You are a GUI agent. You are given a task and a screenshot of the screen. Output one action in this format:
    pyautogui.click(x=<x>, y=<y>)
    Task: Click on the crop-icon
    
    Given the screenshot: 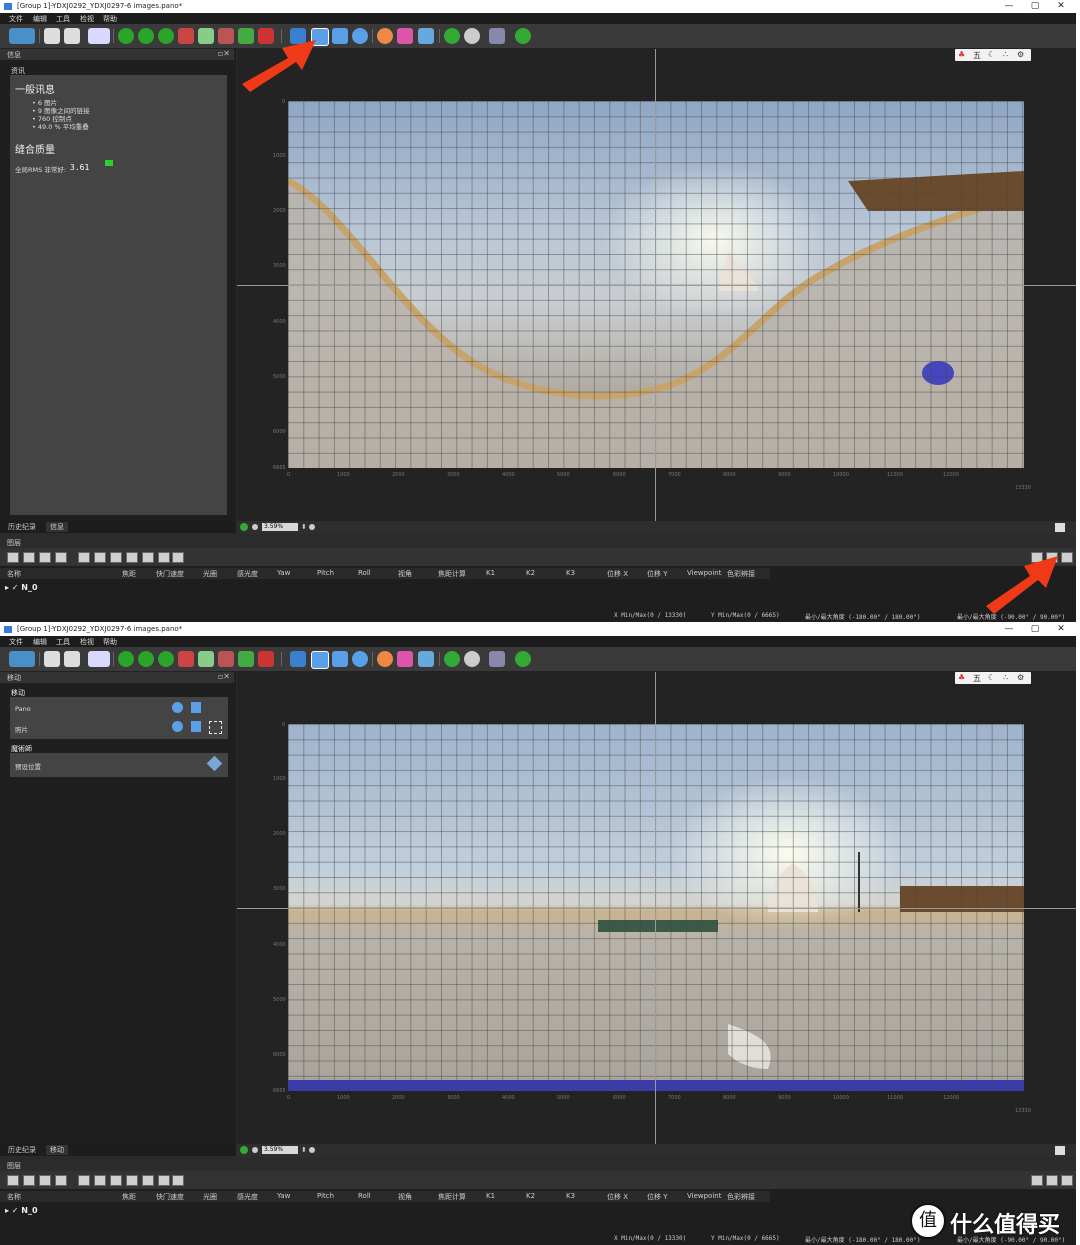 What is the action you would take?
    pyautogui.click(x=206, y=36)
    